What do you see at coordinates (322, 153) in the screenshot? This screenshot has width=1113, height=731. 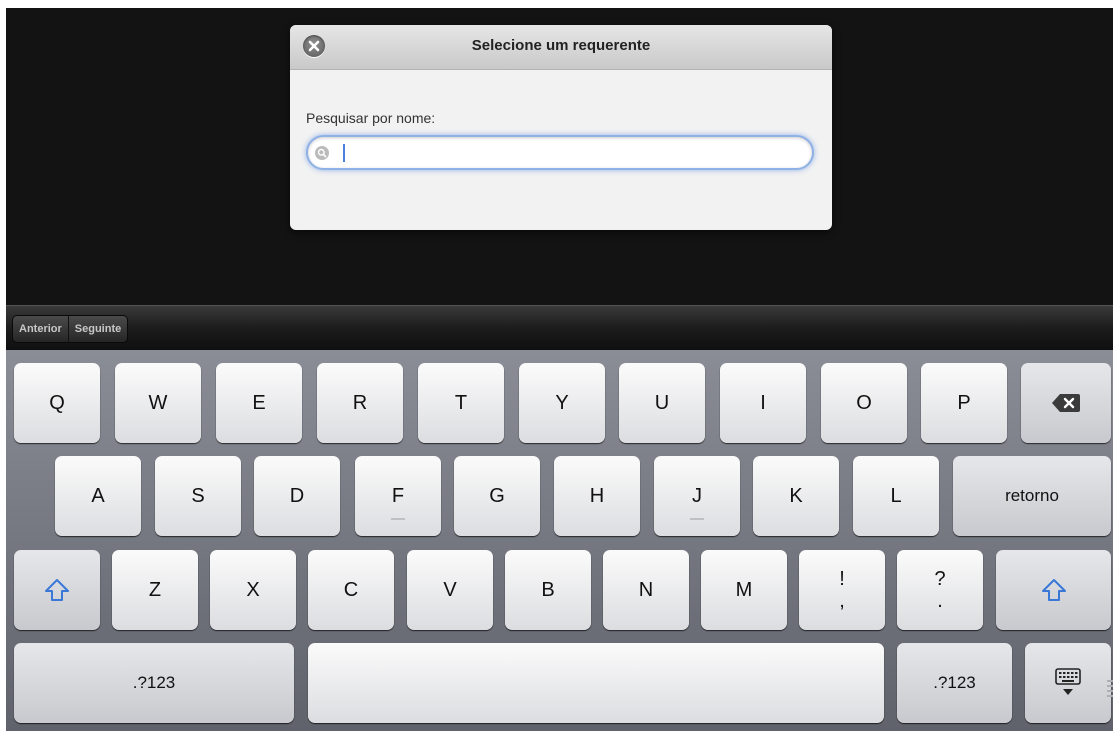 I see `search-icon` at bounding box center [322, 153].